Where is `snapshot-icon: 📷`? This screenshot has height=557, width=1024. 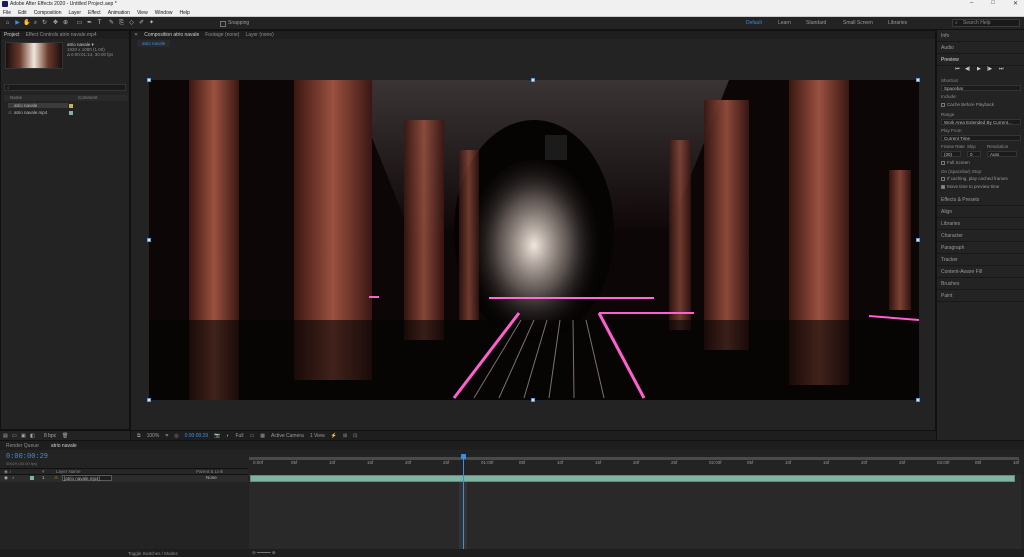 snapshot-icon: 📷 is located at coordinates (217, 436).